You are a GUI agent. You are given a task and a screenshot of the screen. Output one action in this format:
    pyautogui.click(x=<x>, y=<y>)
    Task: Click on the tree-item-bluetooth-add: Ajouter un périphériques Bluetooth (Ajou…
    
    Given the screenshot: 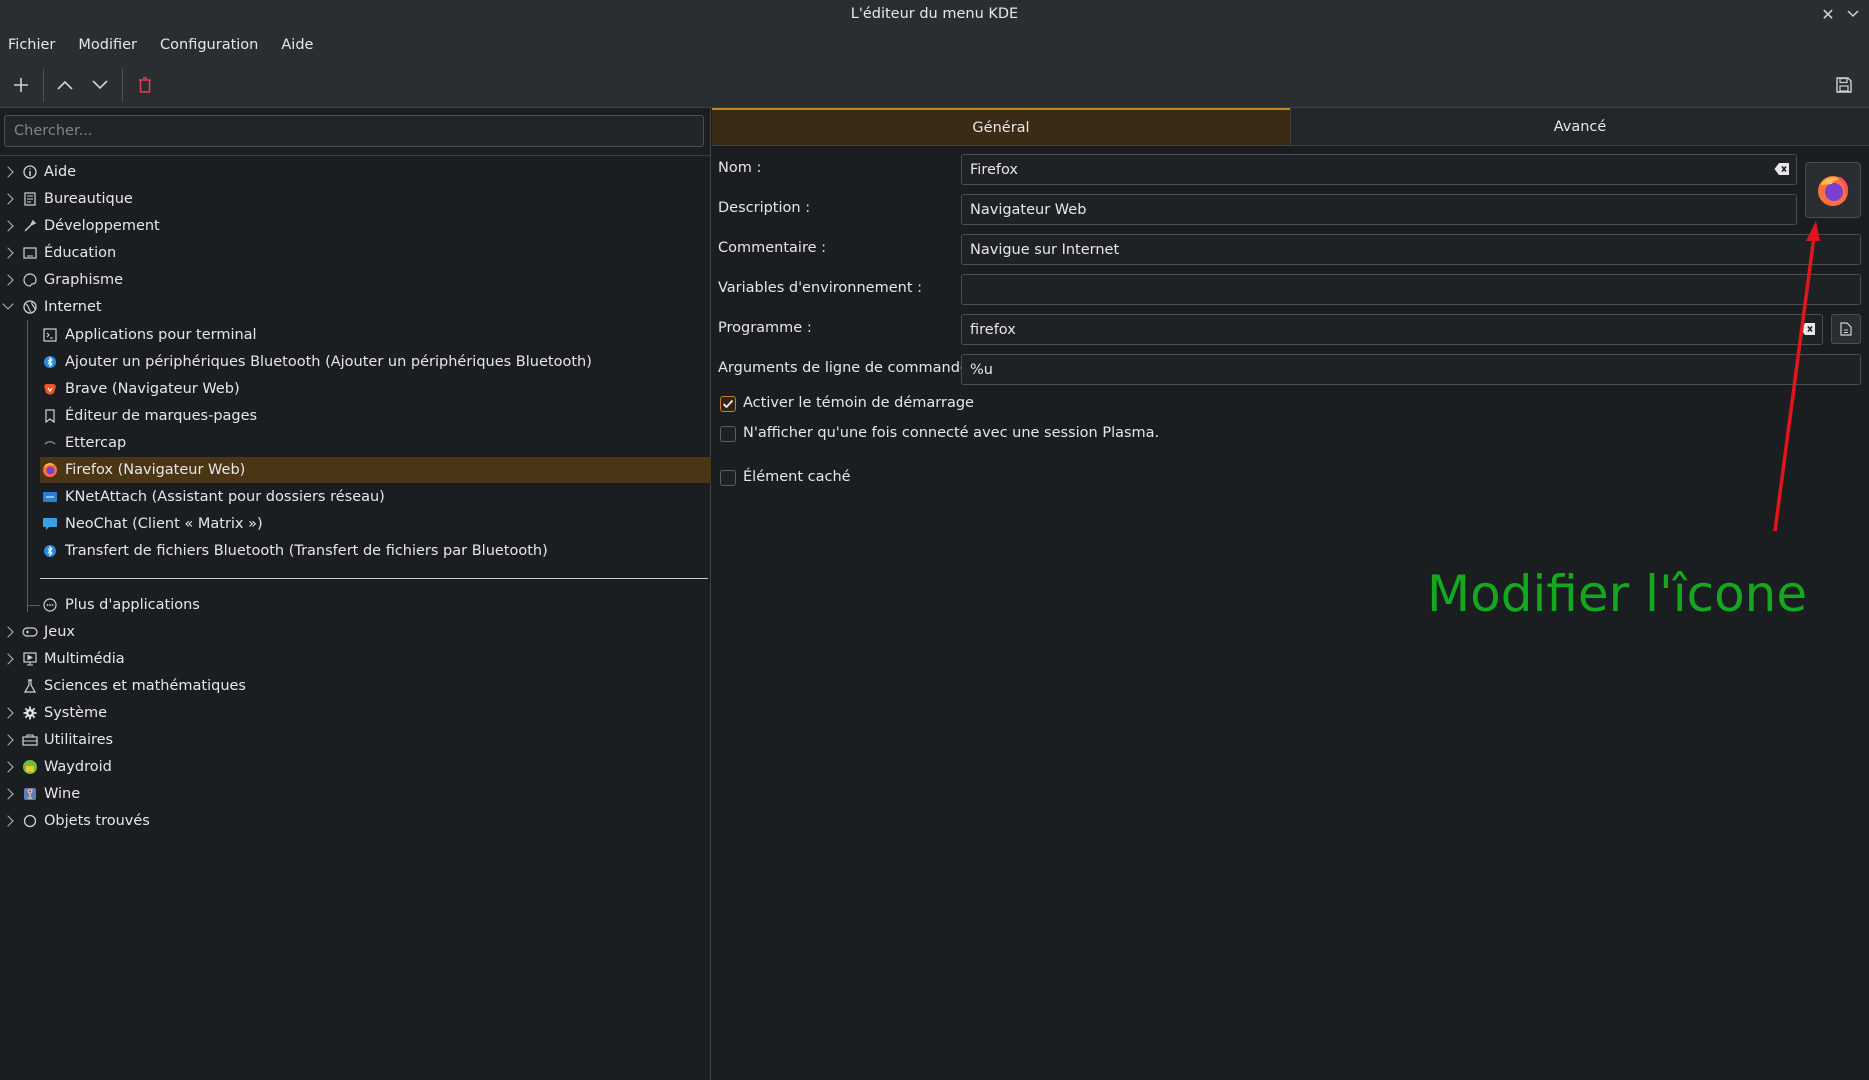 What is the action you would take?
    pyautogui.click(x=375, y=362)
    